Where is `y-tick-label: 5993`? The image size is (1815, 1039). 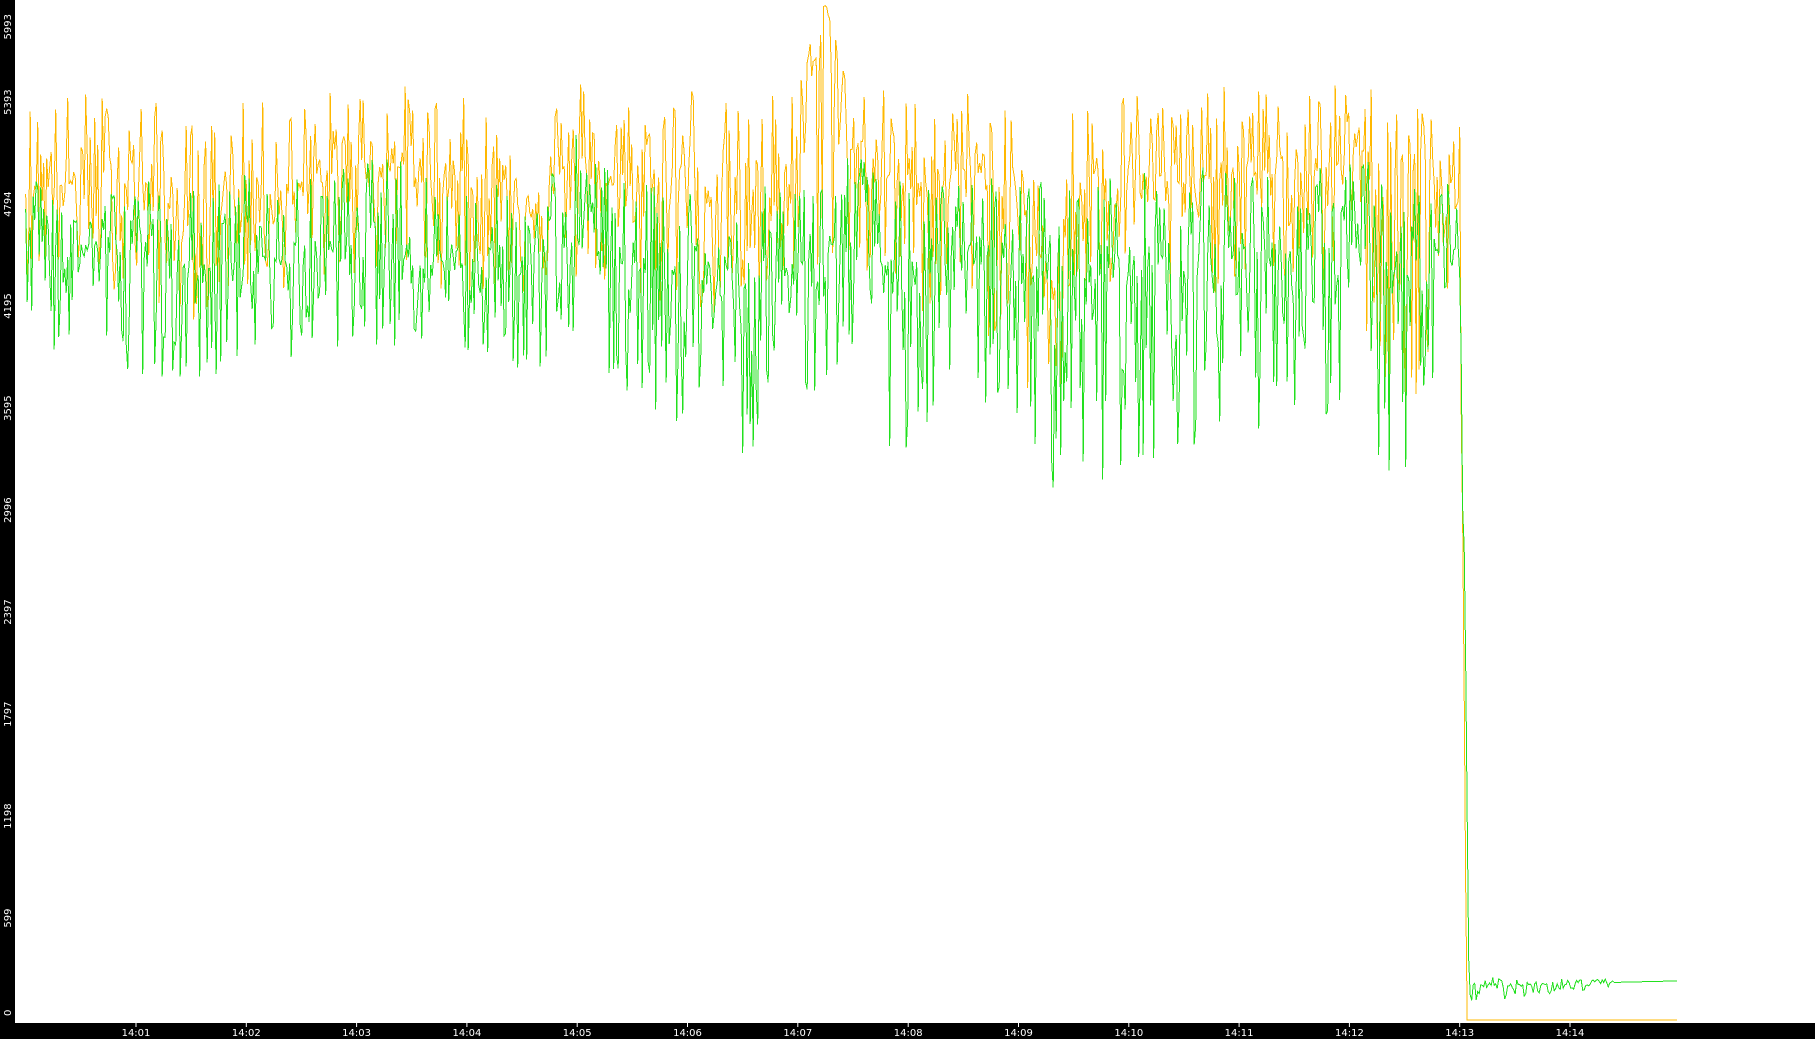
y-tick-label: 5993 is located at coordinates (8, 26).